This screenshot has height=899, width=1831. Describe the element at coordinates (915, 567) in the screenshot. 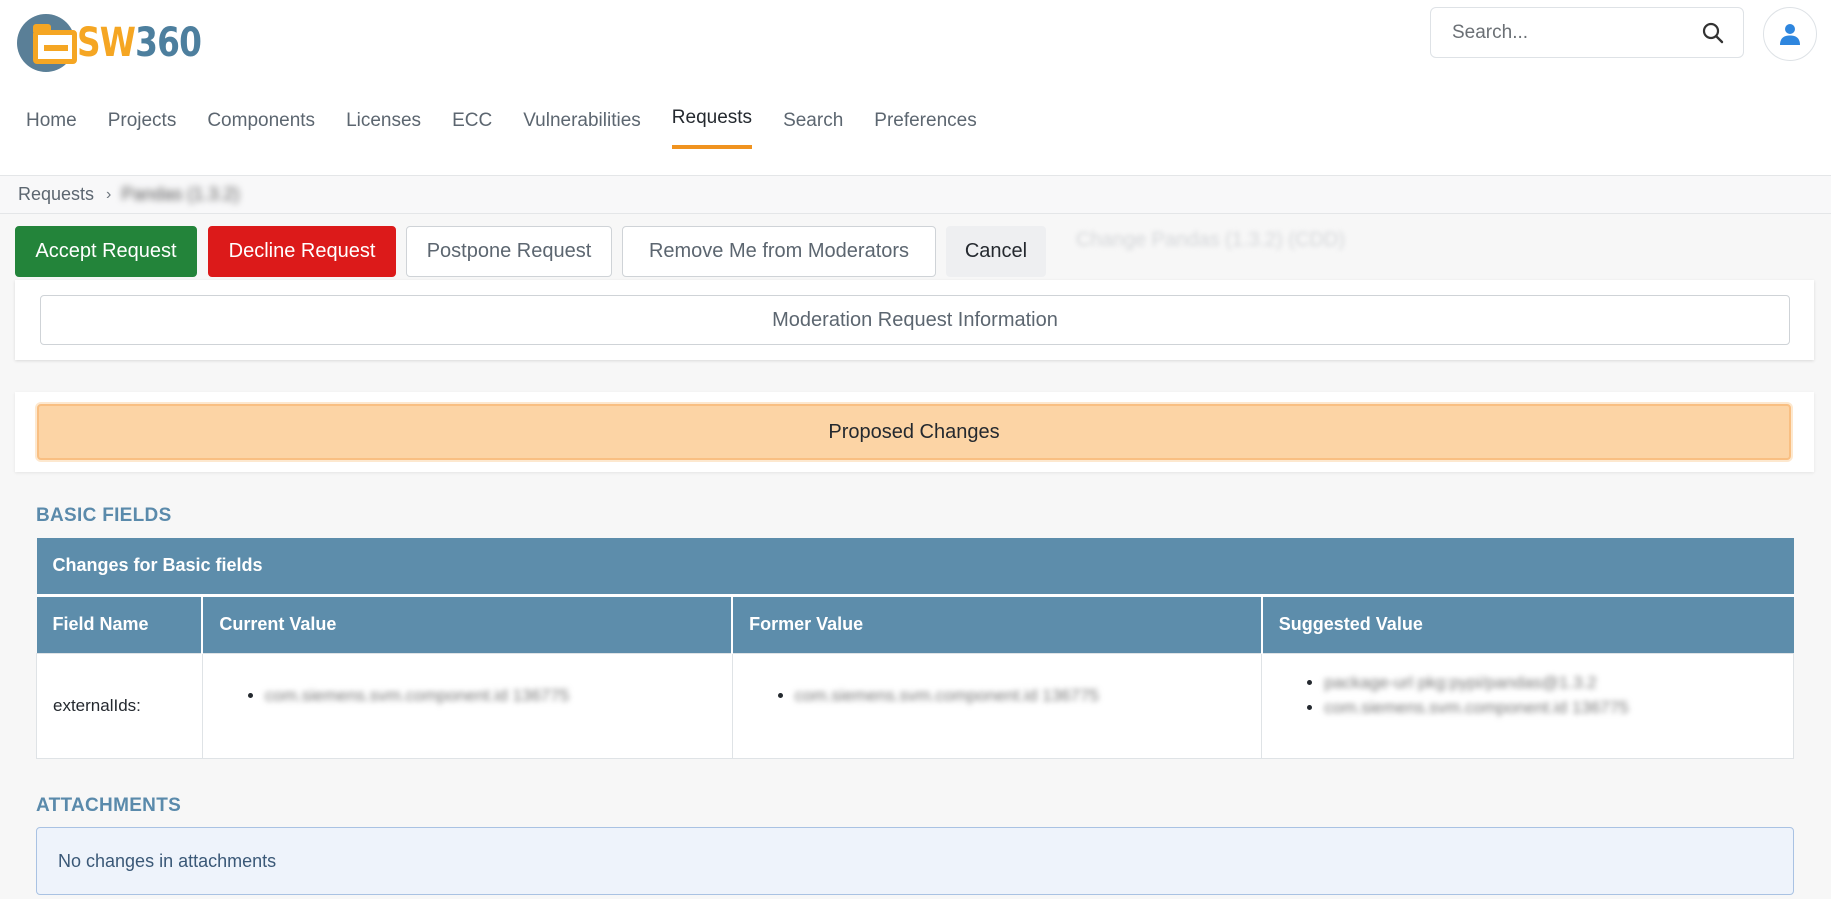

I see `table-caption: Changes for Basic fields` at that location.